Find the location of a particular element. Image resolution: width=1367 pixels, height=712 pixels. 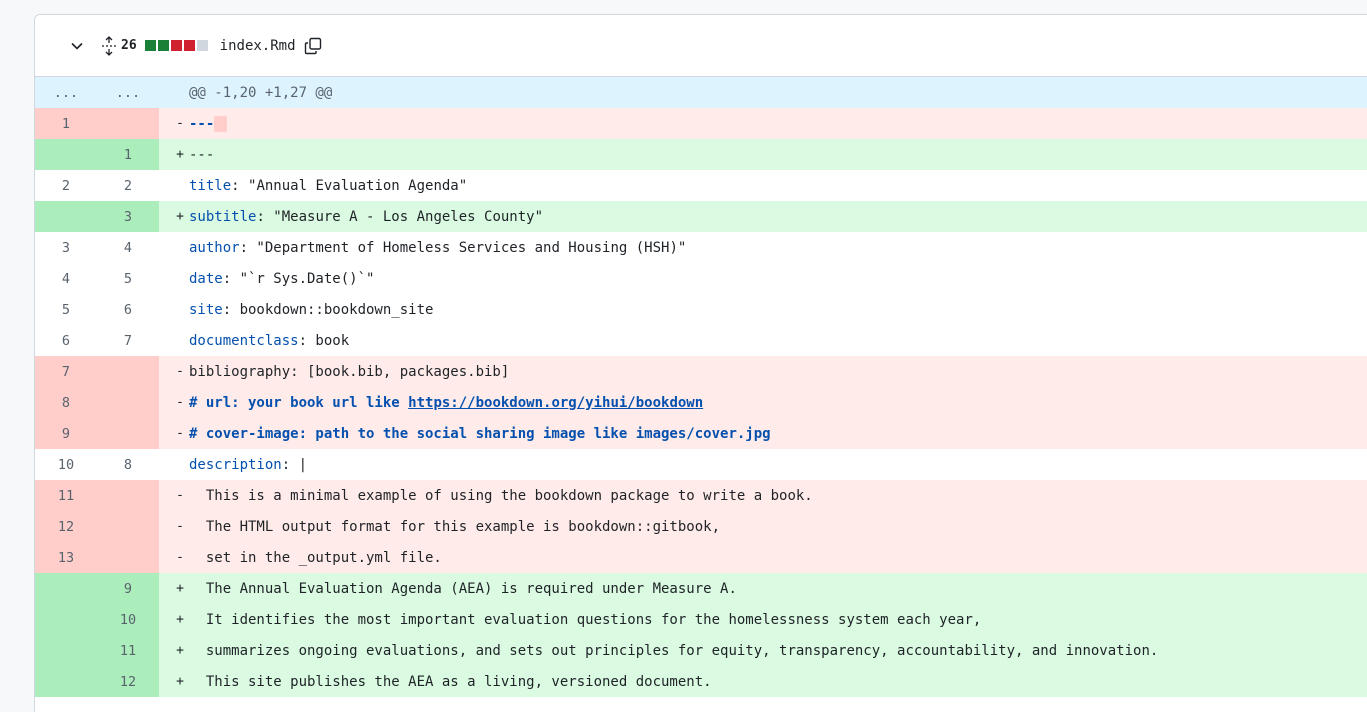

code-text: bibliography: [book.bib, packages.bib] is located at coordinates (349, 371).